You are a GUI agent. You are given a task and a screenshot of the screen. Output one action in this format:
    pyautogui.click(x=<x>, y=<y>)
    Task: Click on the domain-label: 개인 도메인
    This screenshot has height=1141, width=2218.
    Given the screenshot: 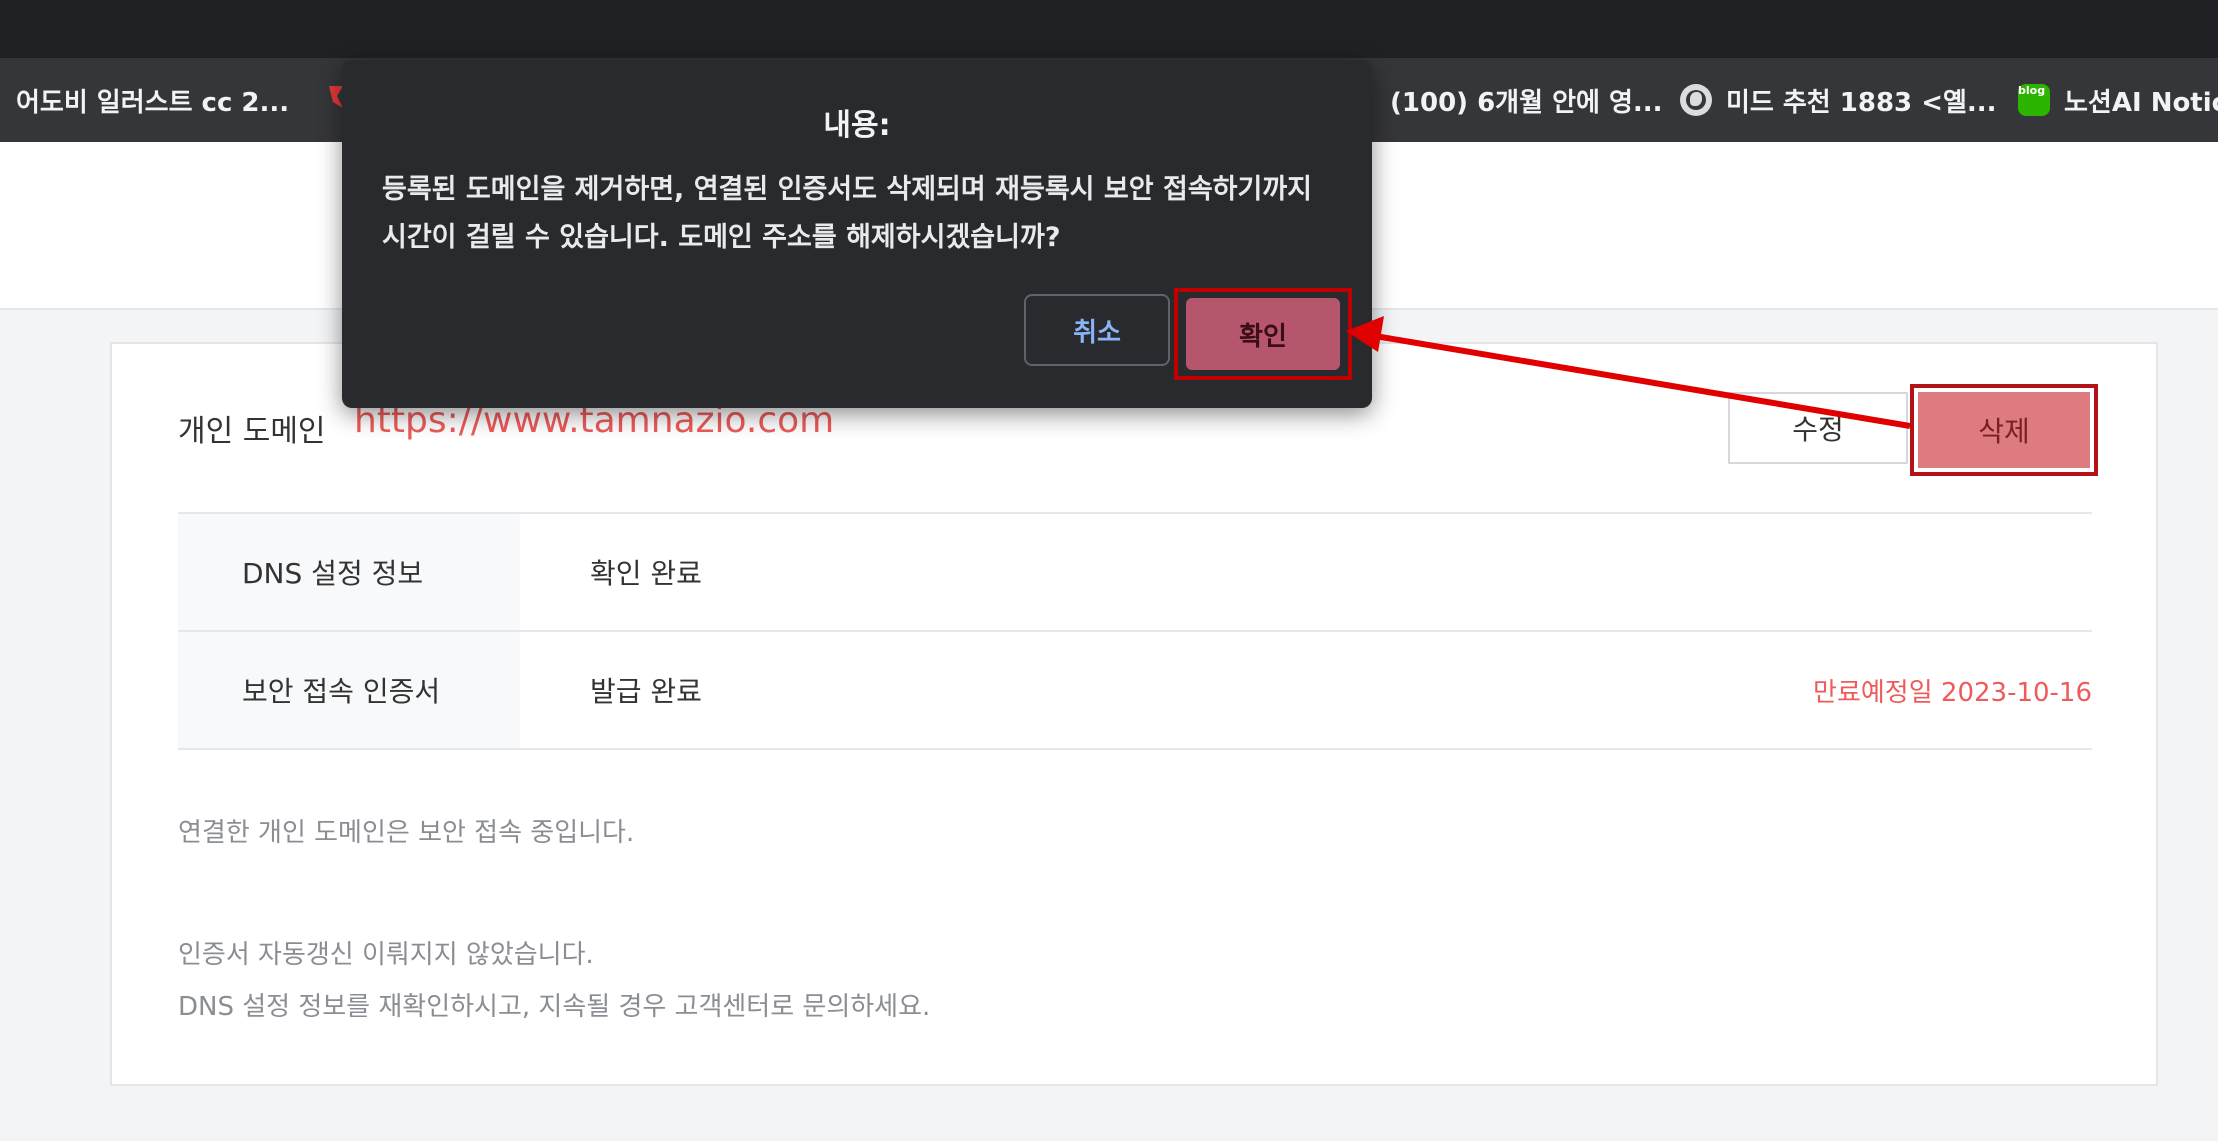 What is the action you would take?
    pyautogui.click(x=252, y=431)
    